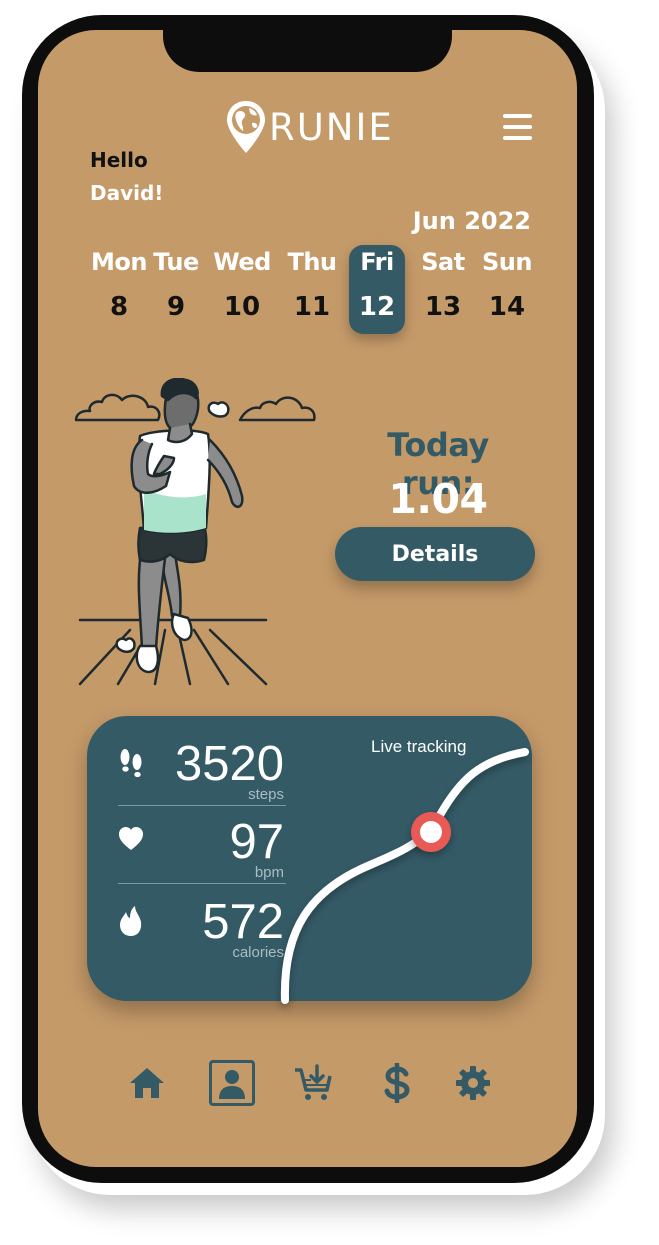 Image resolution: width=659 pixels, height=1245 pixels. What do you see at coordinates (269, 872) in the screenshot?
I see `bpm-unit: bpm` at bounding box center [269, 872].